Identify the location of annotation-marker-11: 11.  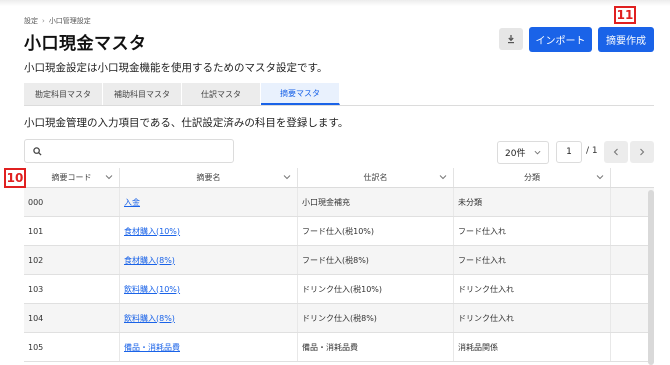
(625, 15).